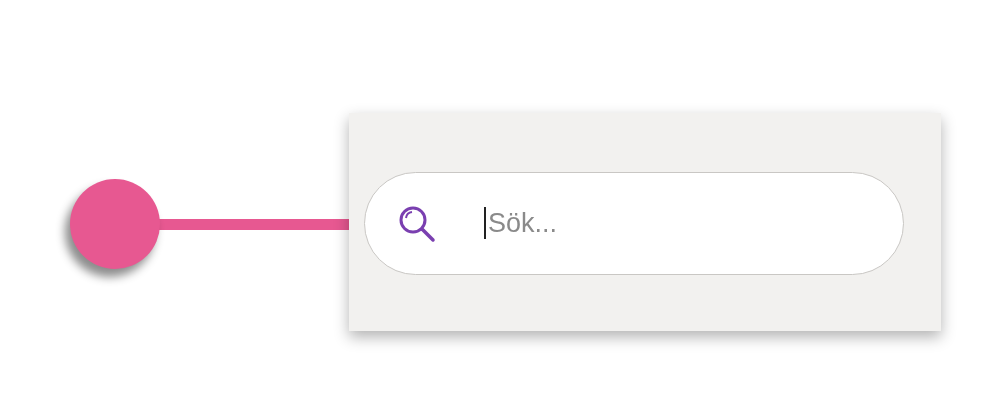  Describe the element at coordinates (115, 224) in the screenshot. I see `circle-handle` at that location.